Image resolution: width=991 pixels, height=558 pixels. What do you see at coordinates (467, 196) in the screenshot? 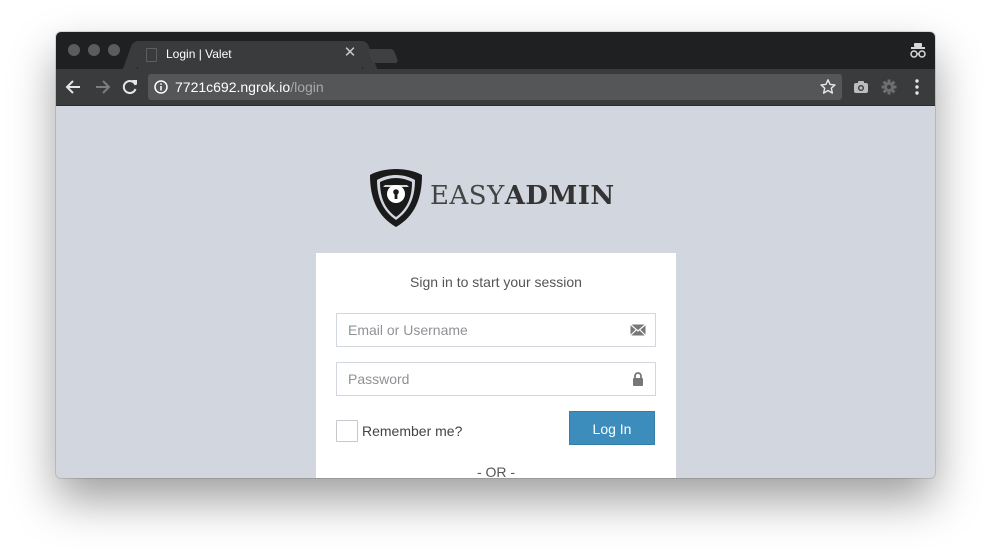
I see `logo-text-light: EASY` at bounding box center [467, 196].